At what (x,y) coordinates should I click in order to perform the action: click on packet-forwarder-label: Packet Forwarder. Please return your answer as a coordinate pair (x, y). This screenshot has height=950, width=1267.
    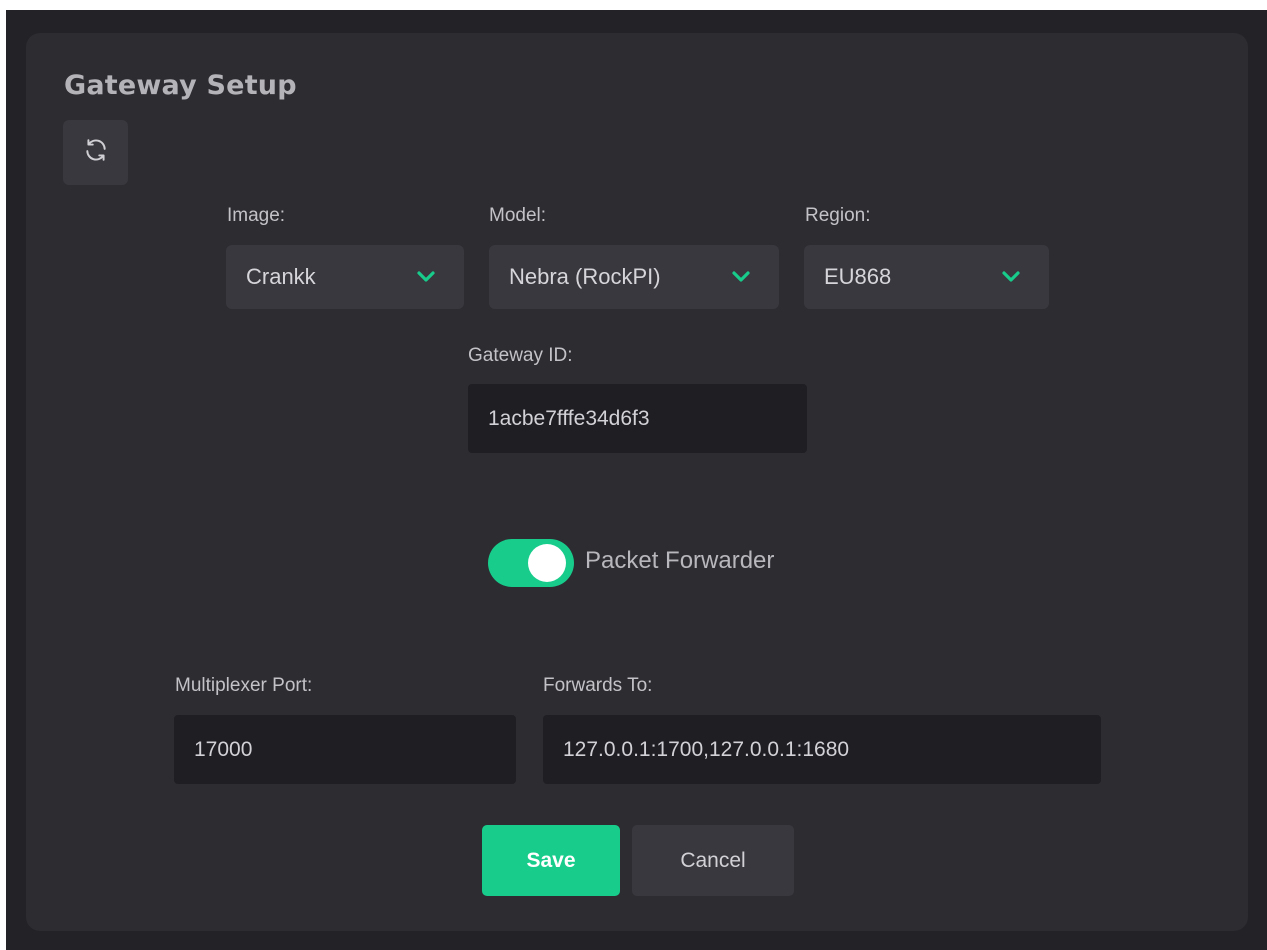
    Looking at the image, I should click on (680, 560).